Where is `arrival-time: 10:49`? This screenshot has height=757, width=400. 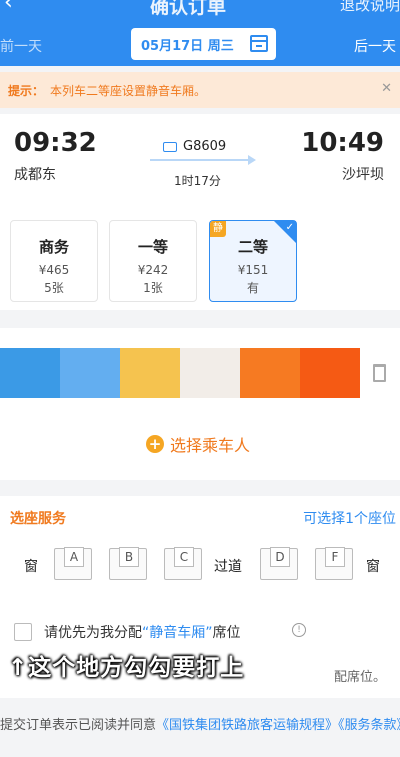
arrival-time: 10:49 is located at coordinates (342, 143).